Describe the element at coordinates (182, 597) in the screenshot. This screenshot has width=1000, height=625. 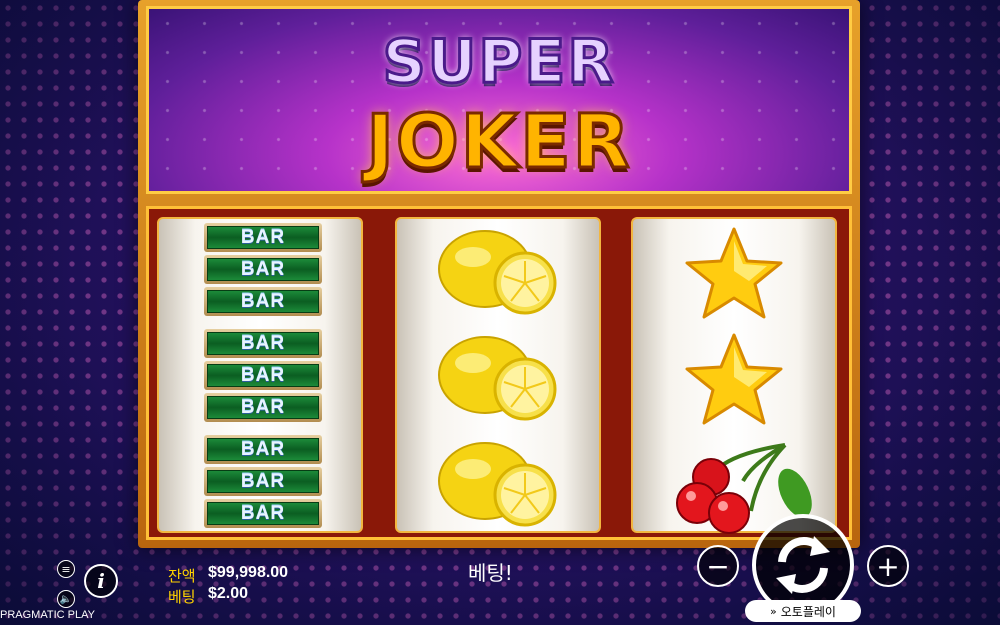
I see `bet-label: 베팅` at that location.